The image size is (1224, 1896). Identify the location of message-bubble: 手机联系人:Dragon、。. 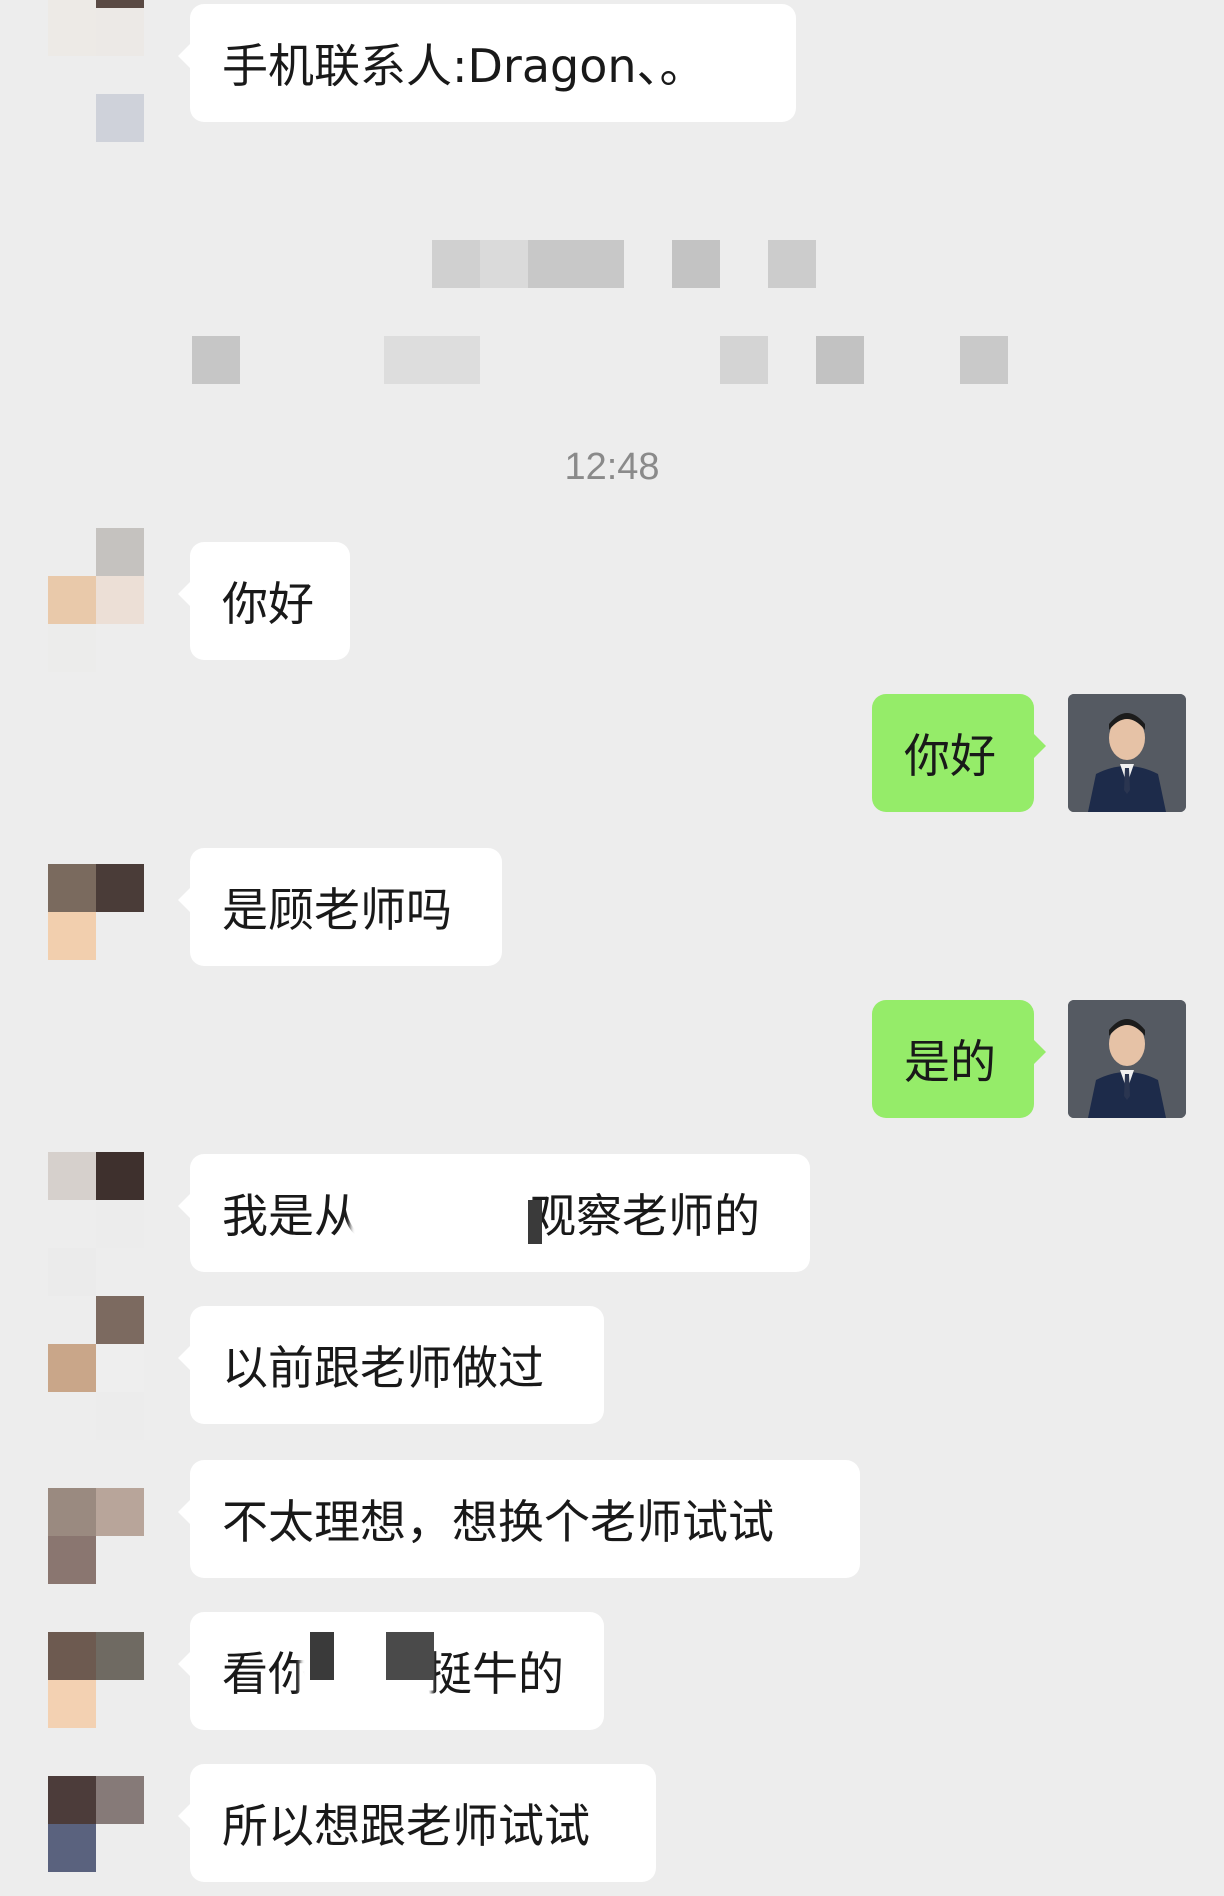
(487, 63).